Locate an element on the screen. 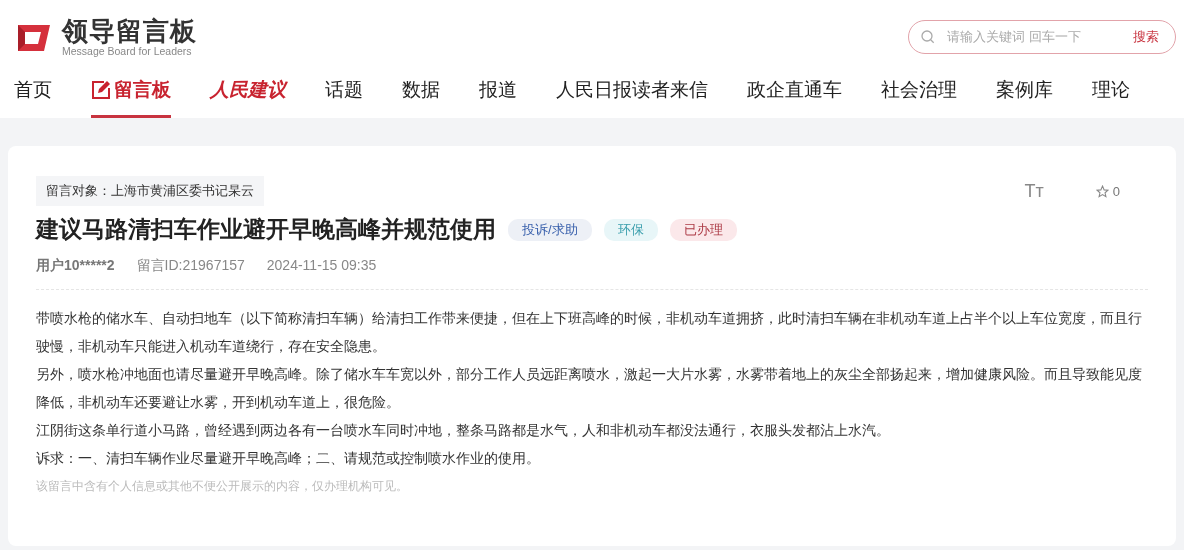  tag: 环保 is located at coordinates (630, 229).